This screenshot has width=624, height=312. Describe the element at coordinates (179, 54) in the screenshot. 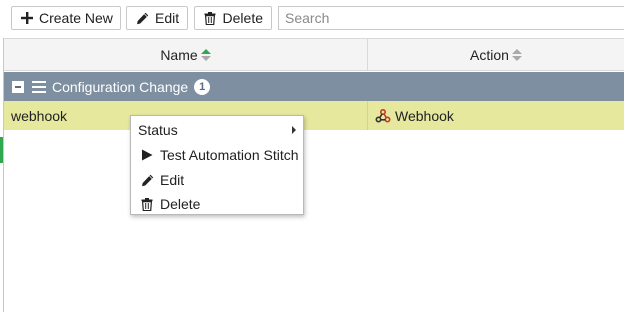

I see `column-header-name-label: Name` at that location.